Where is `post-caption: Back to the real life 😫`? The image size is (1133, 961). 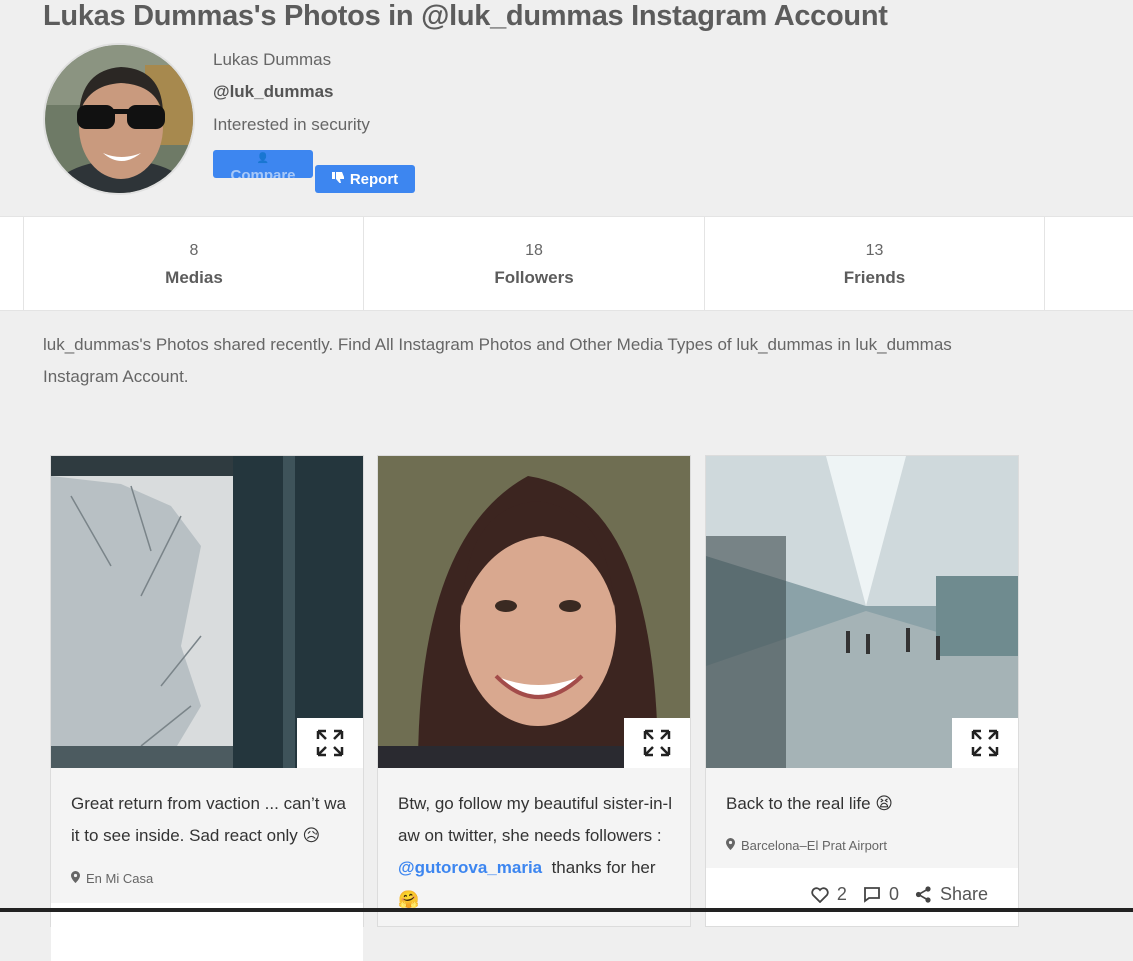 post-caption: Back to the real life 😫 is located at coordinates (810, 803).